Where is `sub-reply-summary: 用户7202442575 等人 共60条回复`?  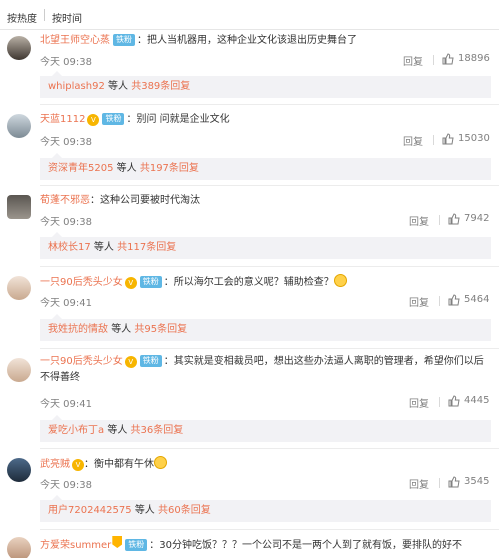
sub-reply-summary: 用户7202442575 等人 共60条回复 is located at coordinates (265, 508).